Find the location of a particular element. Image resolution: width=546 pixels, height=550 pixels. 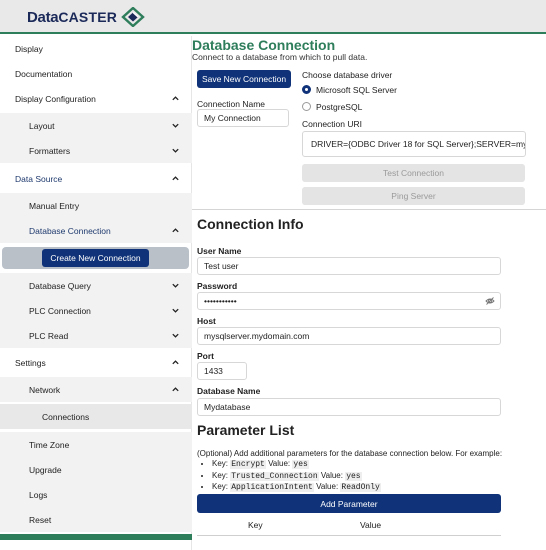

port-label: Port is located at coordinates (205, 356).